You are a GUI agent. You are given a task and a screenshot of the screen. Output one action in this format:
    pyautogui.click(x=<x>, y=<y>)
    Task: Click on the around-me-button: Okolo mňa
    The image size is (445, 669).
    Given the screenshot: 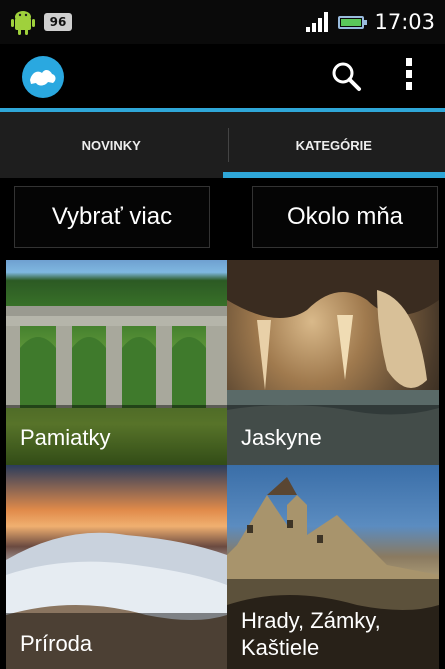 What is the action you would take?
    pyautogui.click(x=345, y=217)
    